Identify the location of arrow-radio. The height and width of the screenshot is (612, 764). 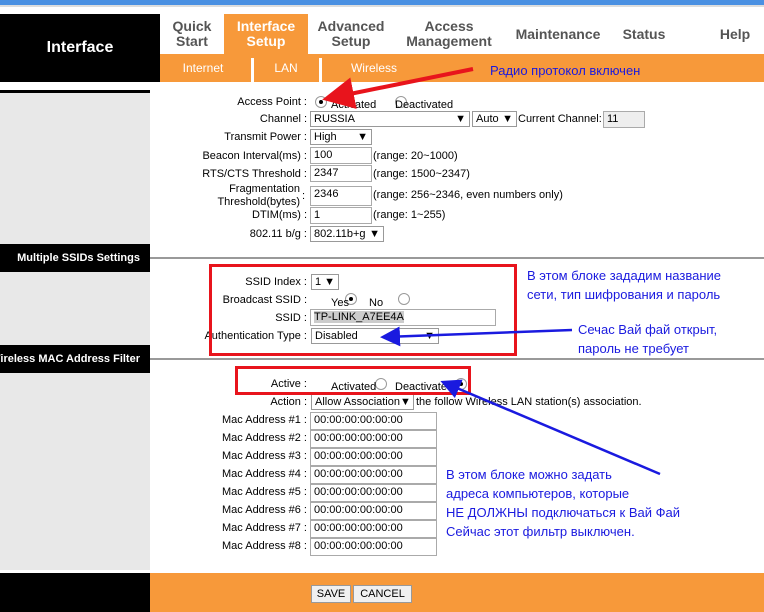
(398, 88).